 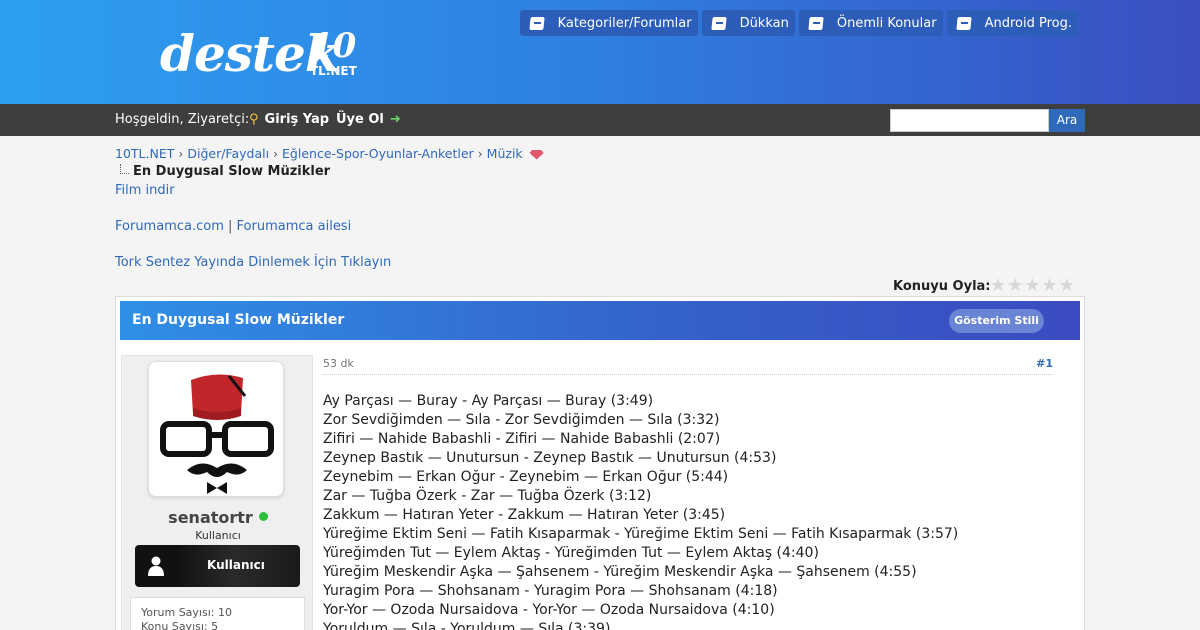 What do you see at coordinates (254, 119) in the screenshot?
I see `key-icon: ⚲` at bounding box center [254, 119].